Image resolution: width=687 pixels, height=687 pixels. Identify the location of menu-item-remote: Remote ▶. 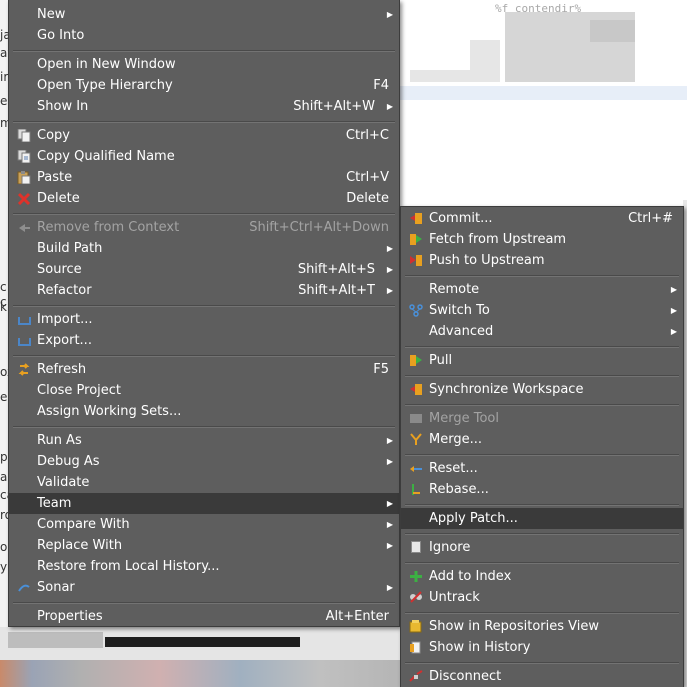
(542, 289).